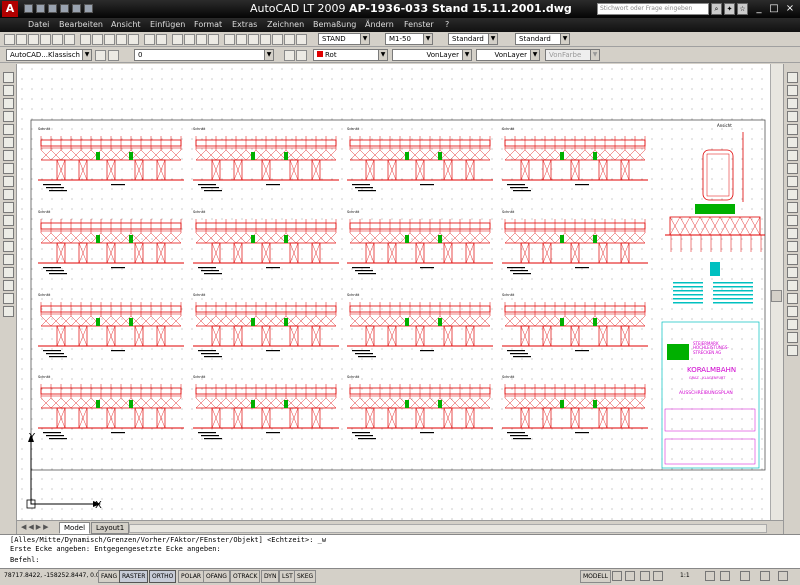 This screenshot has width=800, height=585. What do you see at coordinates (729, 9) in the screenshot?
I see `communication-center-icon: ✦` at bounding box center [729, 9].